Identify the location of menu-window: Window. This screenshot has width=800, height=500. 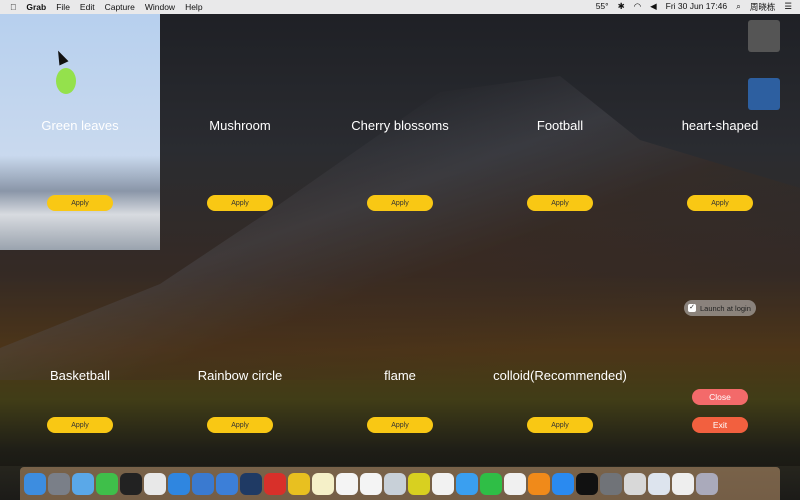
(160, 7).